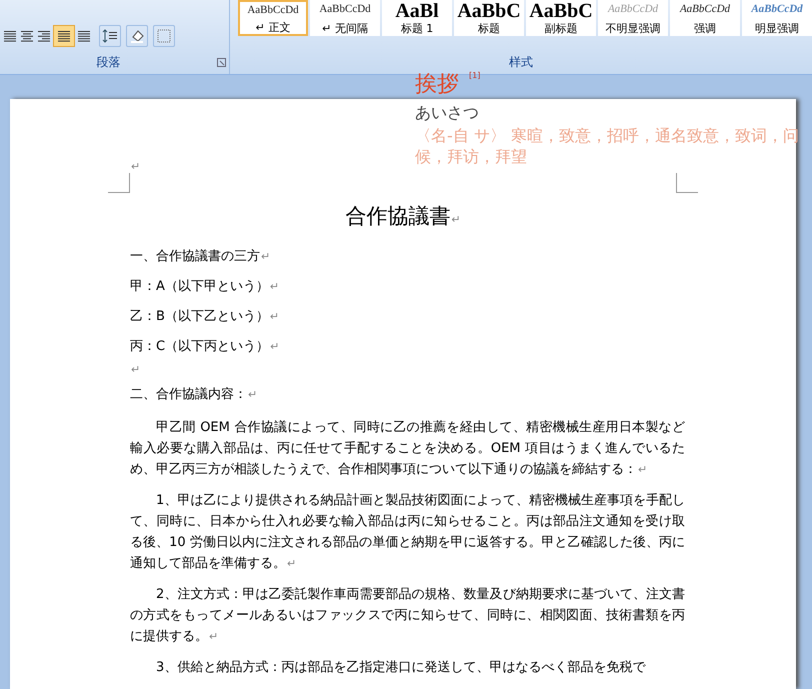 The height and width of the screenshot is (689, 812). I want to click on style-label: 明显强调, so click(777, 28).